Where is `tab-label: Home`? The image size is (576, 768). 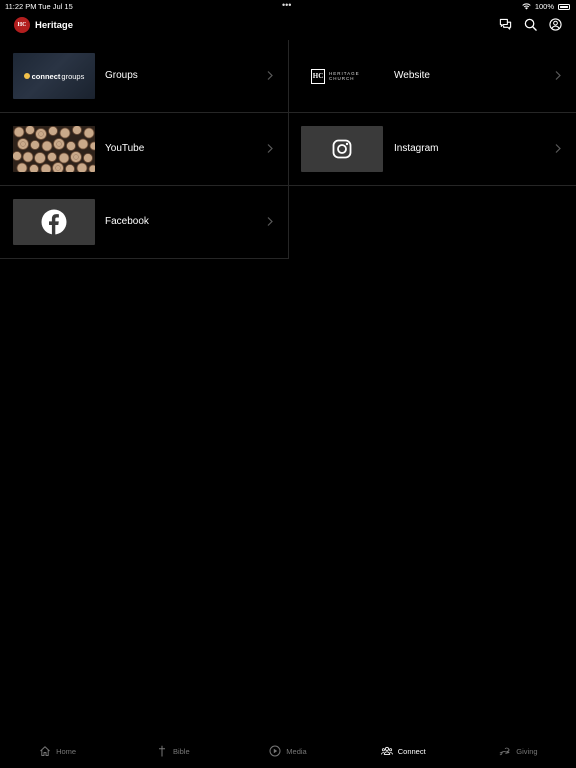
tab-label: Home is located at coordinates (66, 751).